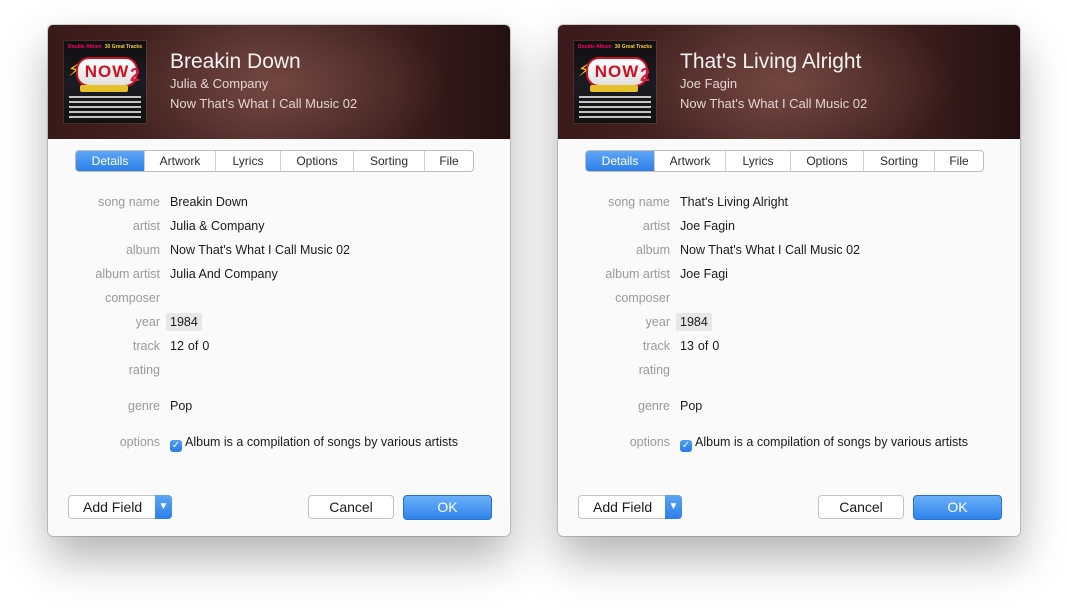 The image size is (1068, 610). Describe the element at coordinates (771, 61) in the screenshot. I see `header-title: That's Living Alright` at that location.